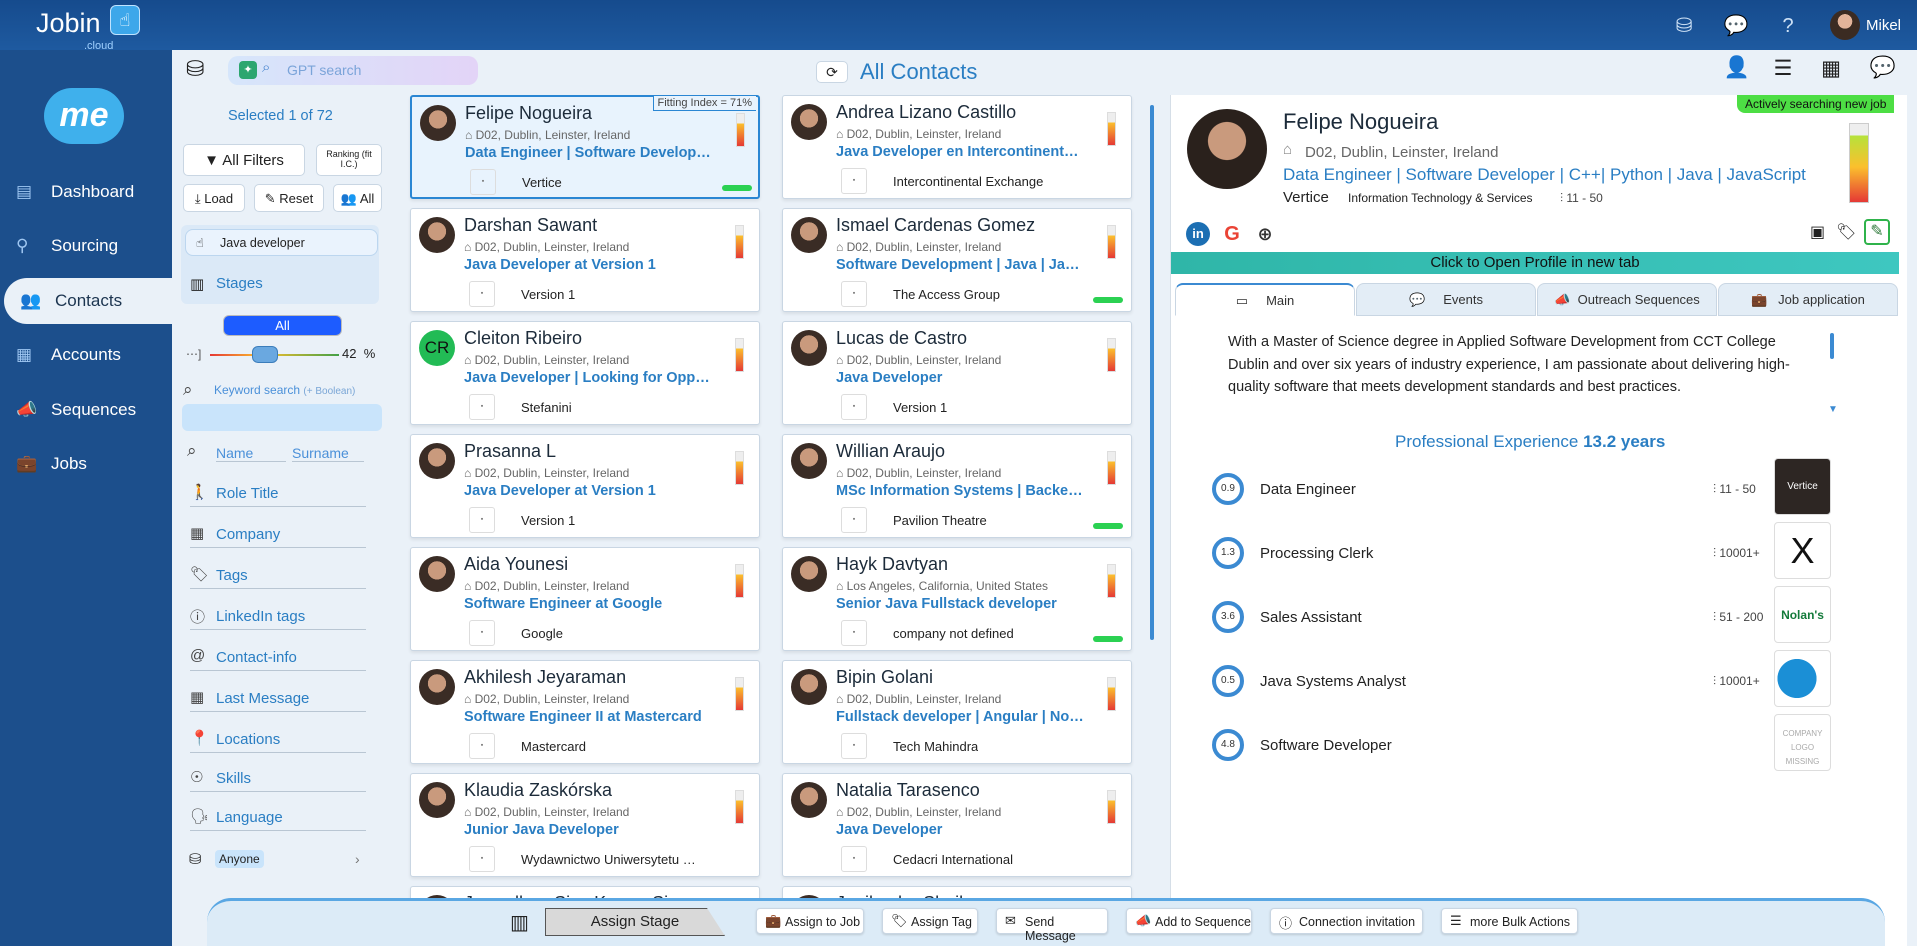 The image size is (1917, 946). Describe the element at coordinates (560, 491) in the screenshot. I see `contact-headline: Java Developer at Version 1` at that location.